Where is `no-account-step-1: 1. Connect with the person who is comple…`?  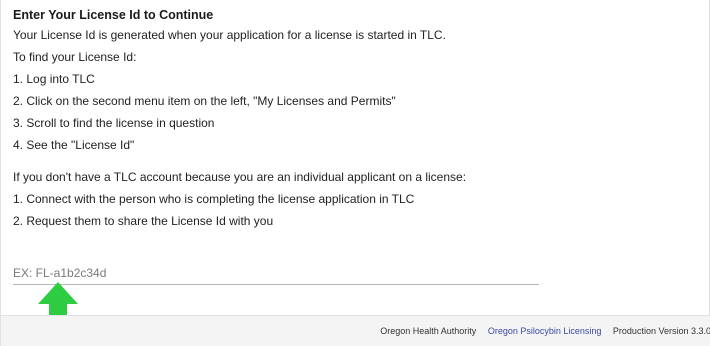 no-account-step-1: 1. Connect with the person who is comple… is located at coordinates (214, 199).